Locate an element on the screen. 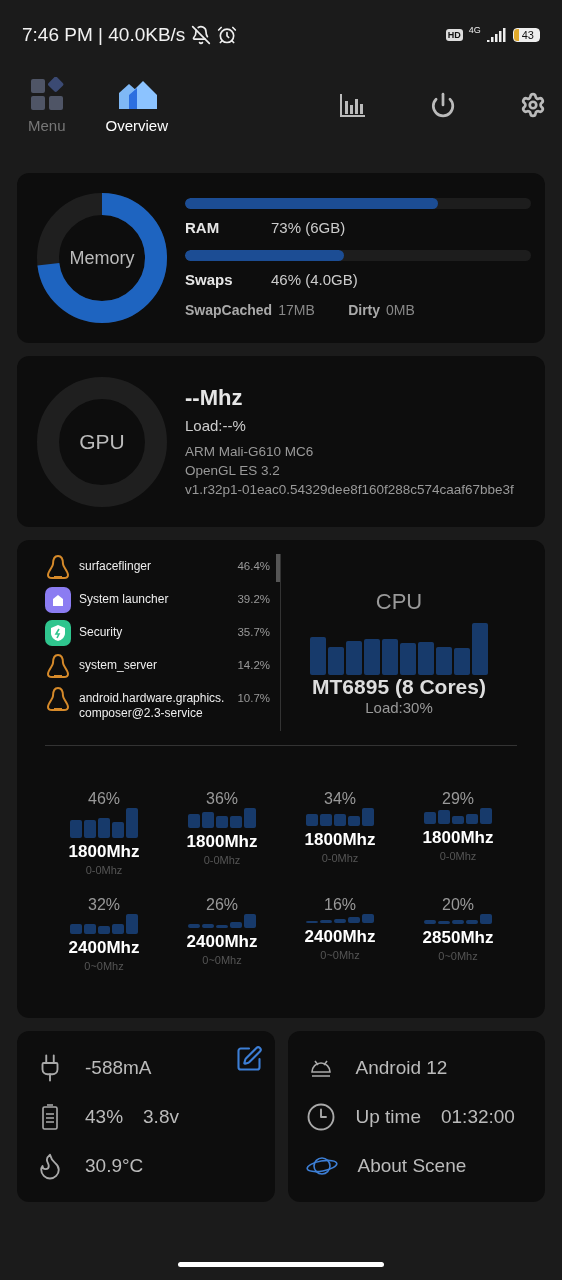  process-name: android.hardware.graphics.composer@2.3-service is located at coordinates (152, 705).